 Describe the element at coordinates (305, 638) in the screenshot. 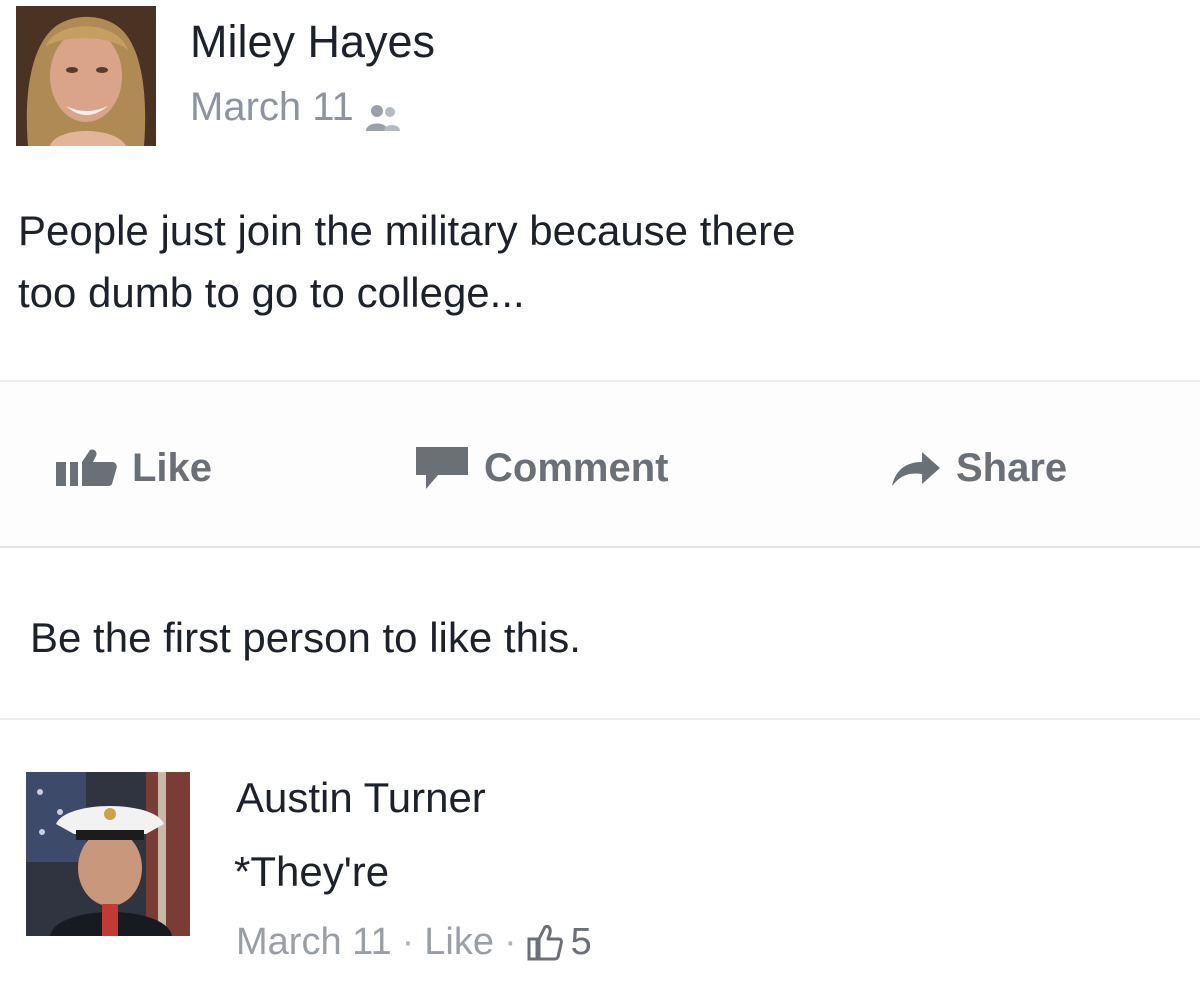

I see `likes-summary: Be the first person to like this.` at that location.